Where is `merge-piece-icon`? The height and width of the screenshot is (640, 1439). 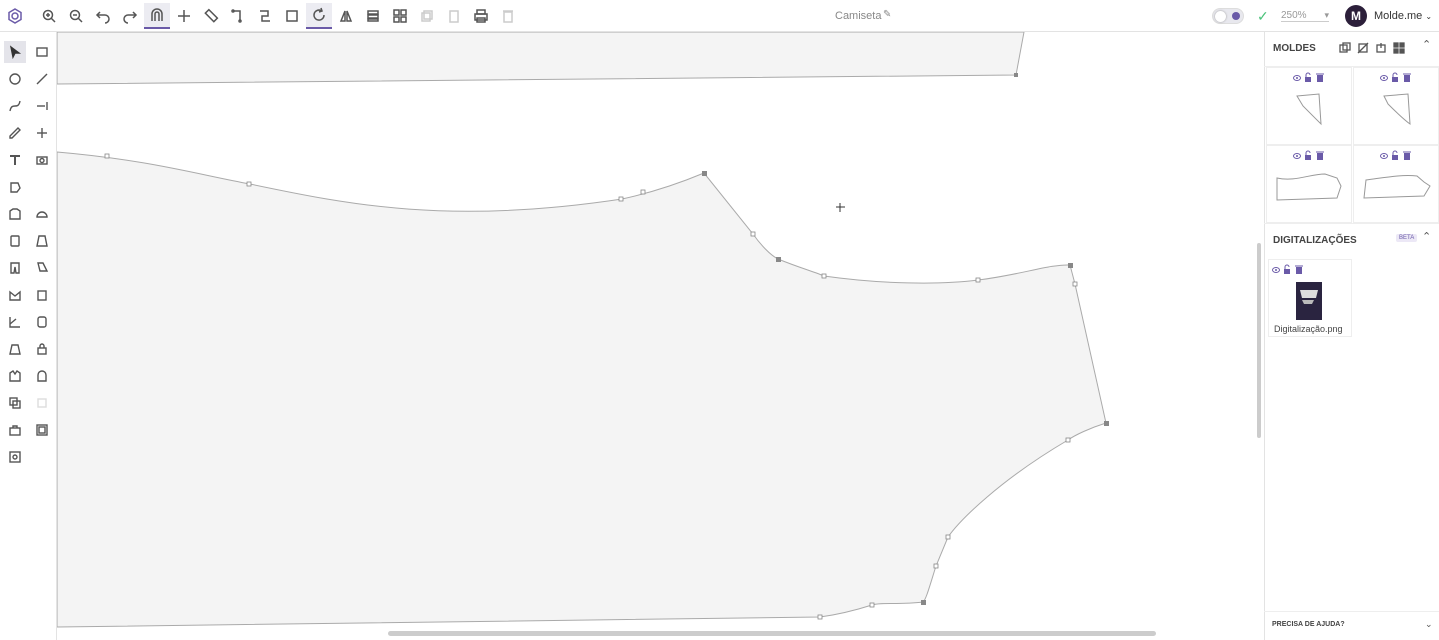 merge-piece-icon is located at coordinates (42, 403).